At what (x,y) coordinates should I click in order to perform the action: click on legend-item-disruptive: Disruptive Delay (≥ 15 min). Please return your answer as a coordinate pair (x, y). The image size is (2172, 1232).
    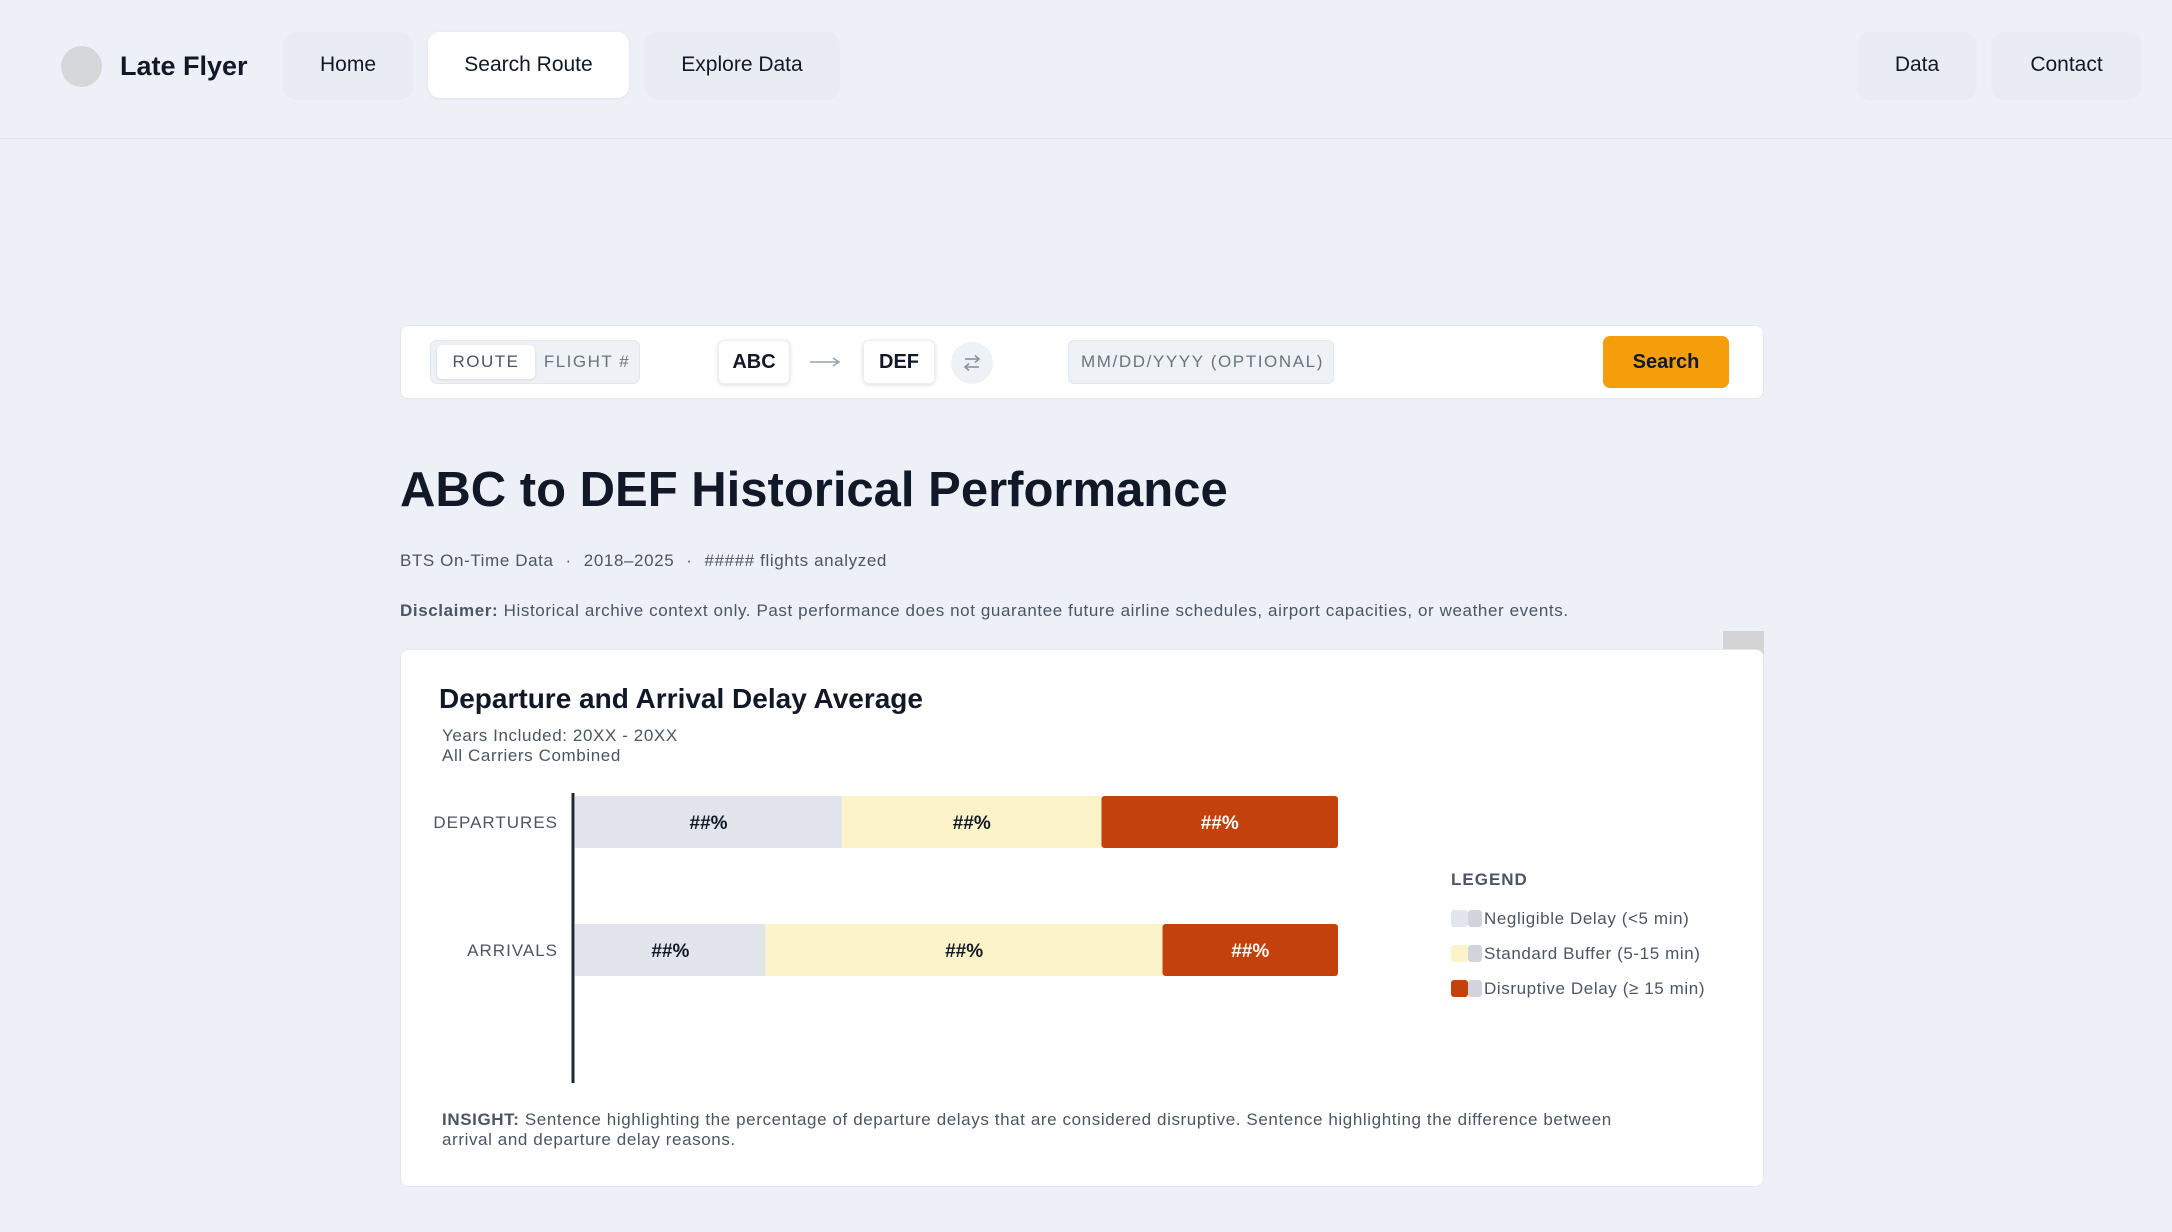
    Looking at the image, I should click on (1578, 988).